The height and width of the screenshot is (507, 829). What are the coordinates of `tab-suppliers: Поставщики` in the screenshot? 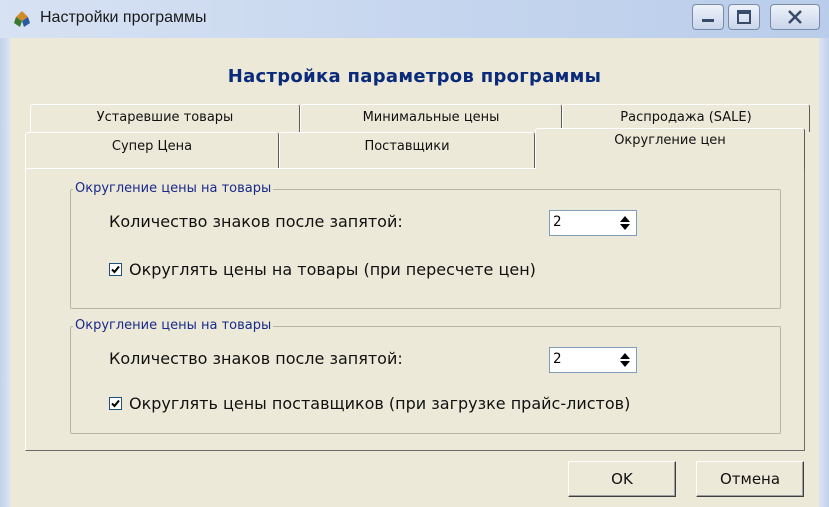 It's located at (407, 150).